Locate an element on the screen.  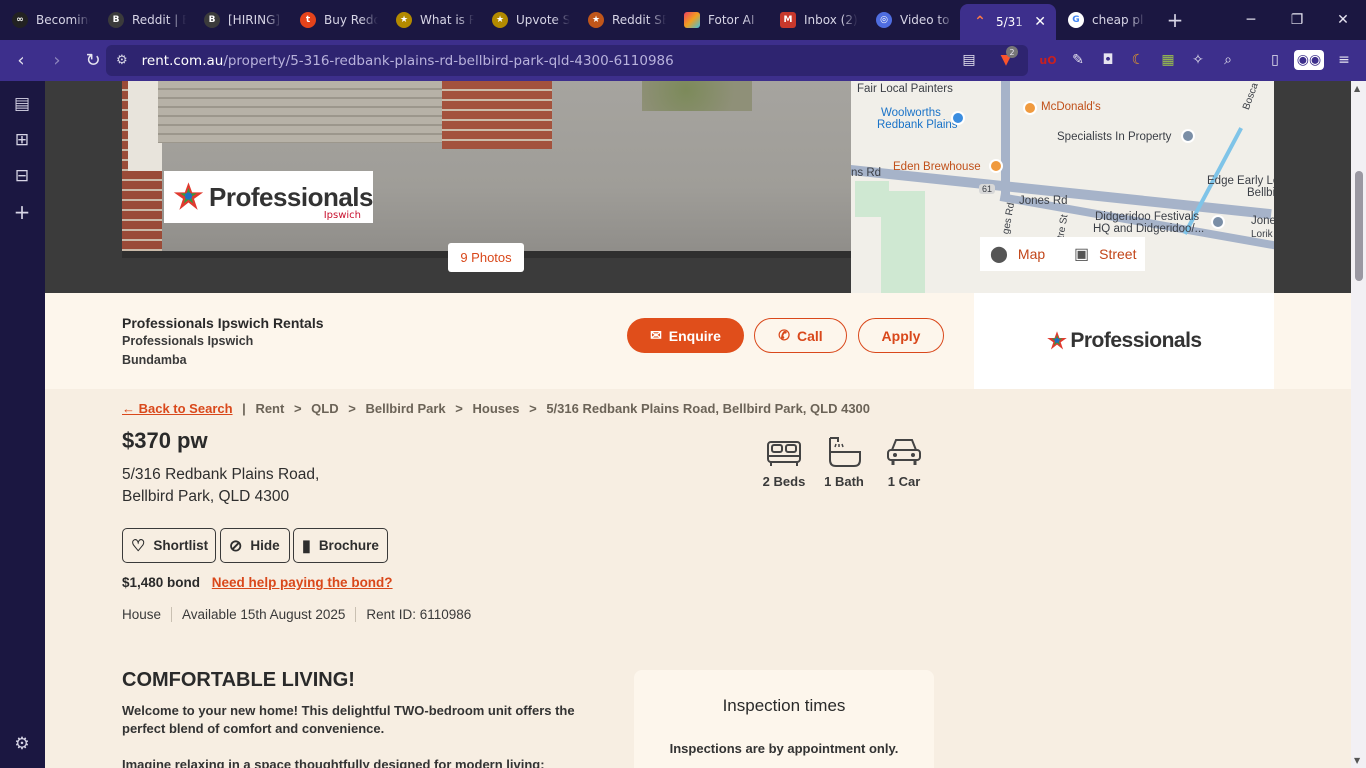
bath-icon is located at coordinates (845, 452).